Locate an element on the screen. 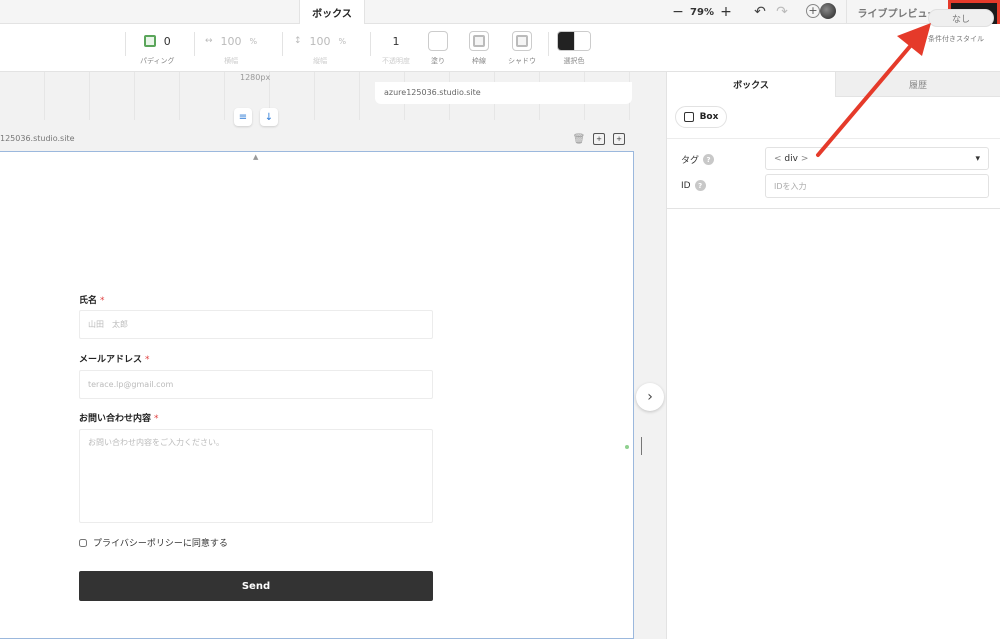  message-textarea is located at coordinates (256, 476).